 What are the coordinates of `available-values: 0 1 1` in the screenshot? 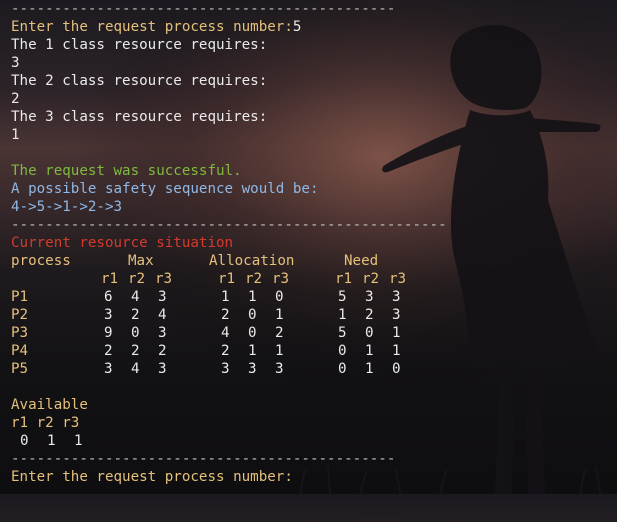 It's located at (314, 441).